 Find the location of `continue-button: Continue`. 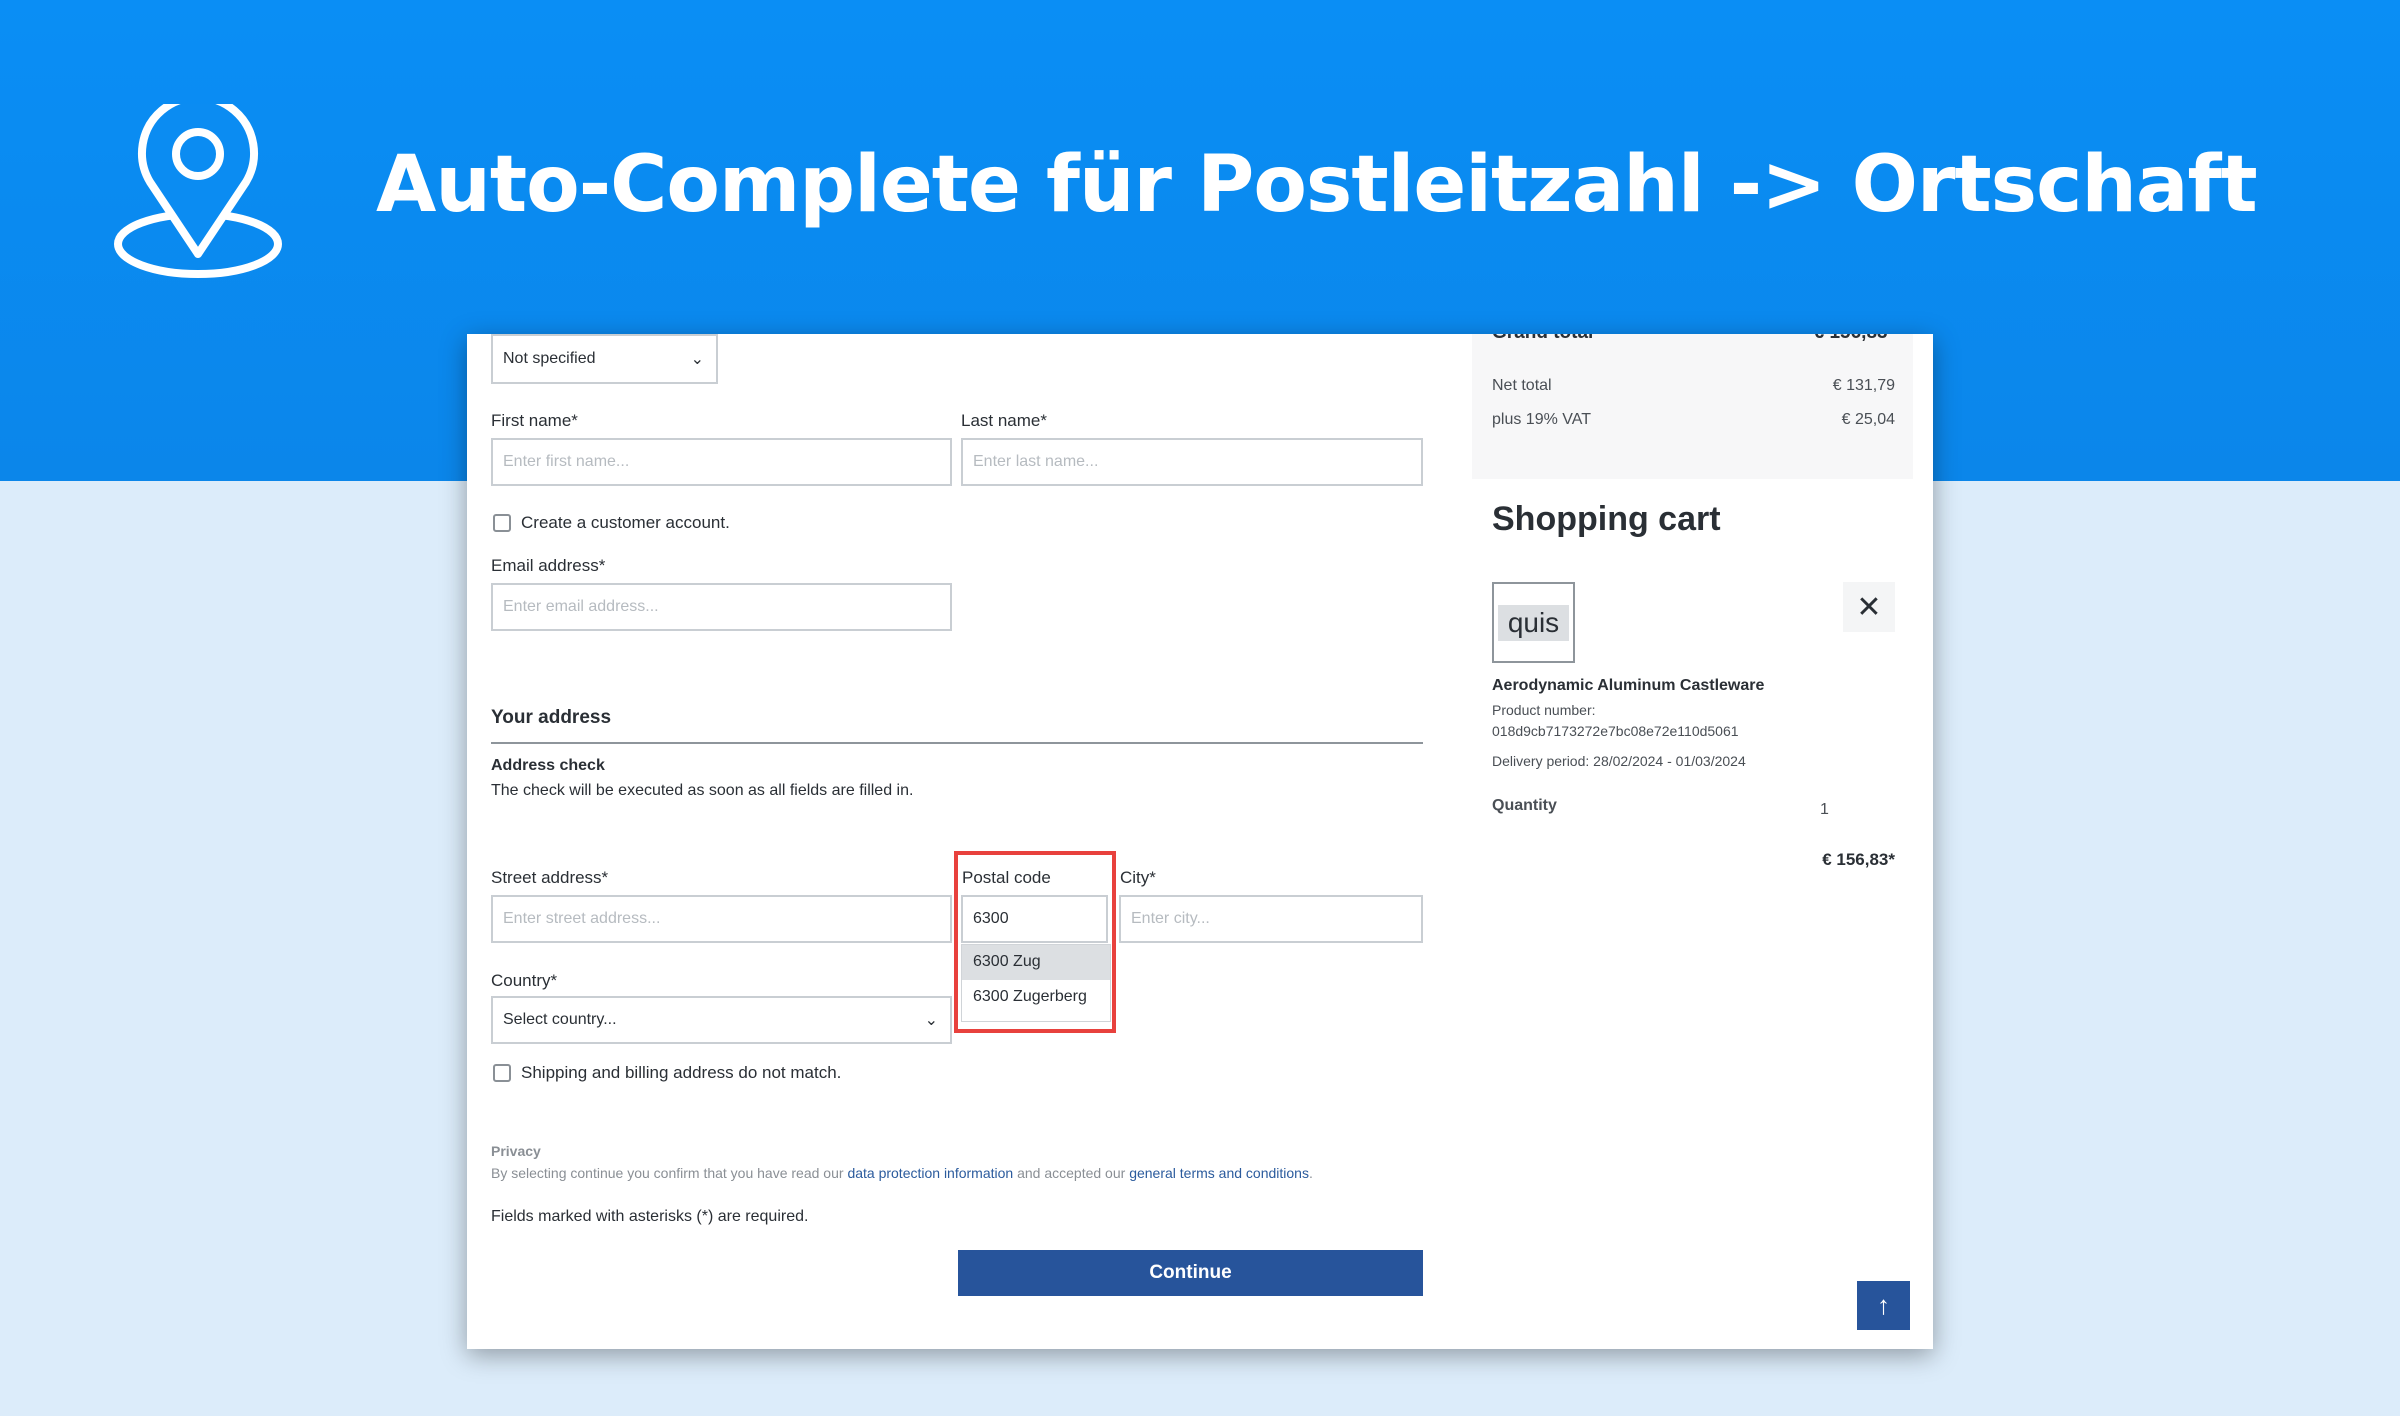

continue-button: Continue is located at coordinates (1190, 1273).